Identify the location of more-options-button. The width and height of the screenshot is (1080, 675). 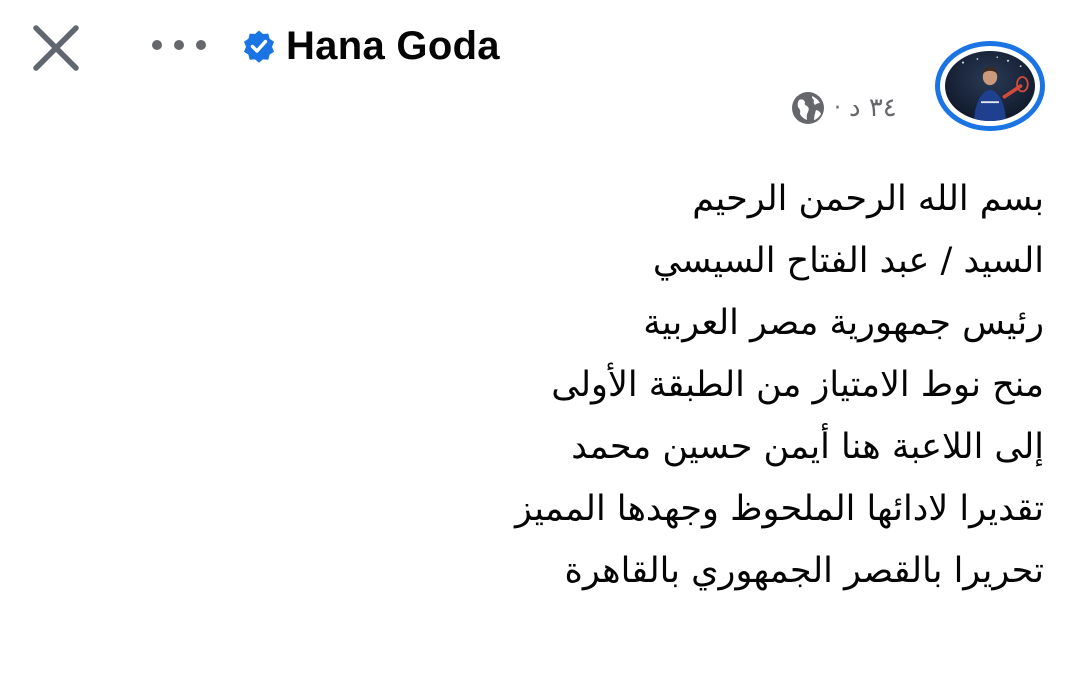
(180, 45).